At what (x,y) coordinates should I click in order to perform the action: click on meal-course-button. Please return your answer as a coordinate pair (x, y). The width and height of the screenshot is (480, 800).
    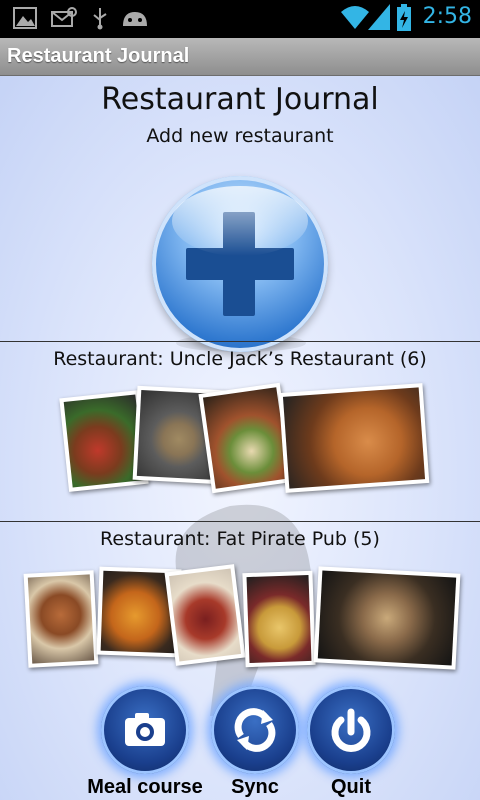
    Looking at the image, I should click on (145, 730).